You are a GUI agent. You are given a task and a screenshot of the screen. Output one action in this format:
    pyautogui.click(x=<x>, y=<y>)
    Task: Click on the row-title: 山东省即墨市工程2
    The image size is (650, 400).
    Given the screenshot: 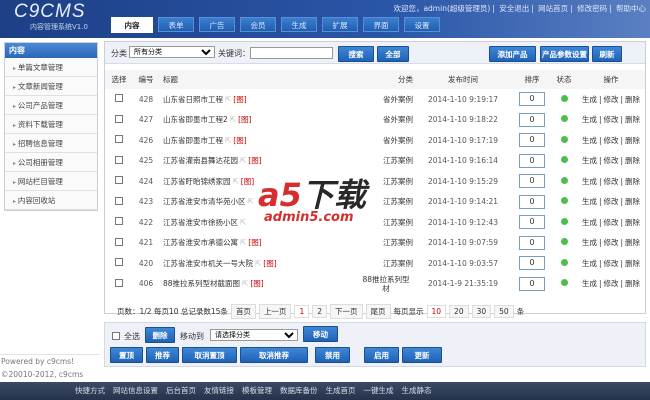 What is the action you would take?
    pyautogui.click(x=195, y=119)
    